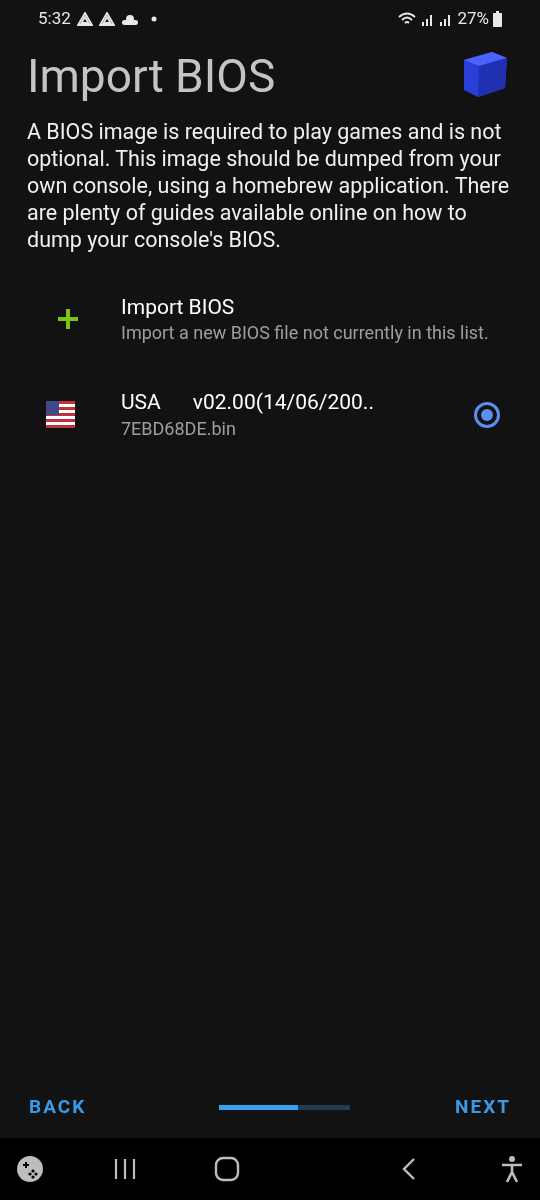 The height and width of the screenshot is (1200, 540). I want to click on bios-file: 7EBD68DE.bin, so click(179, 429).